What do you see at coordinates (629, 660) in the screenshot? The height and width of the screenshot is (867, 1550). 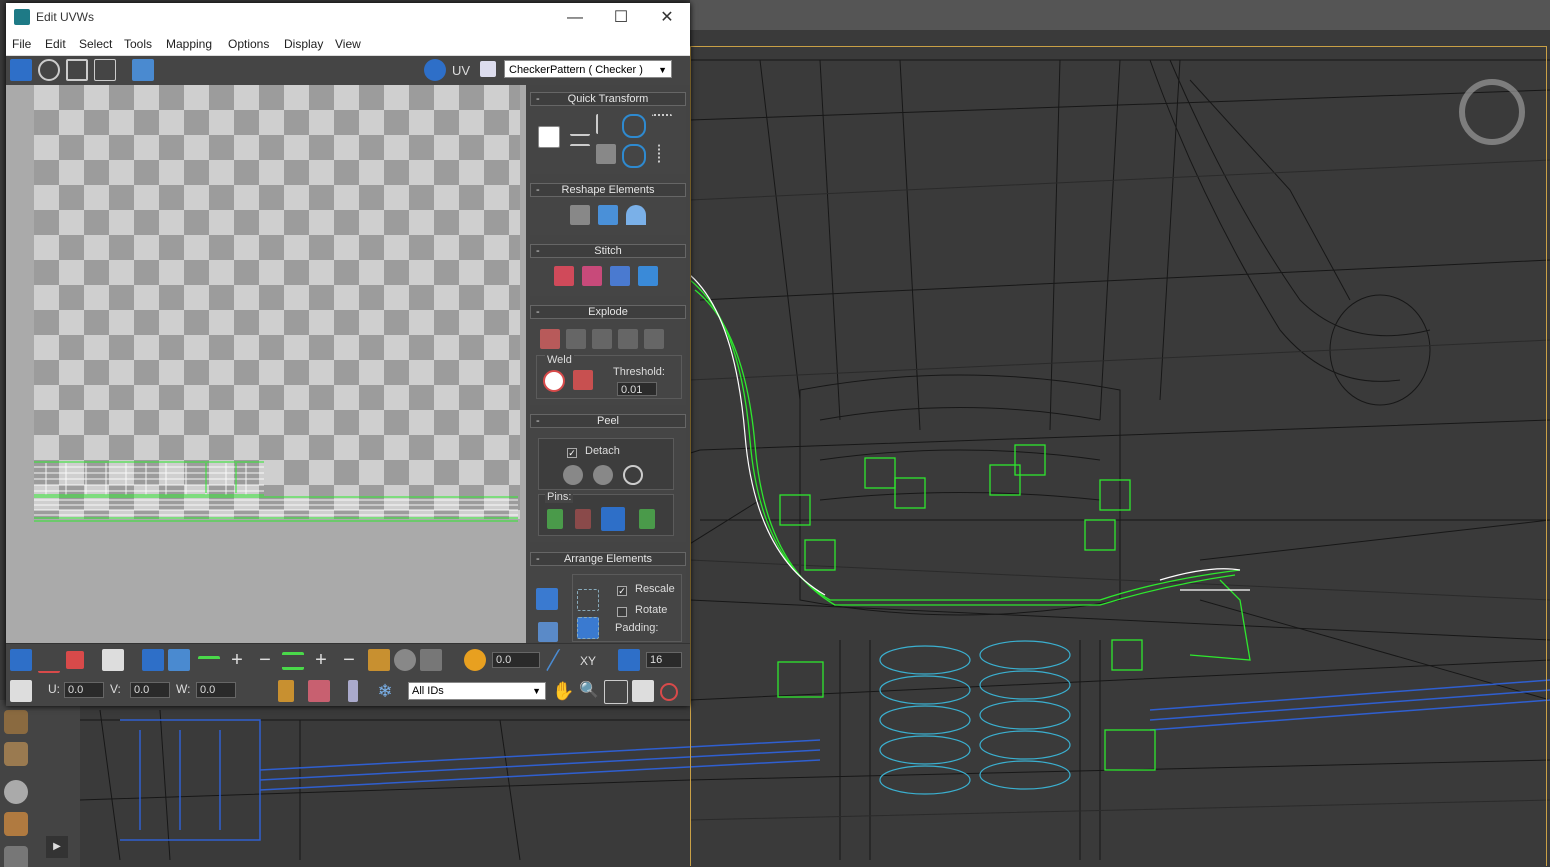 I see `grid-snap-icon` at bounding box center [629, 660].